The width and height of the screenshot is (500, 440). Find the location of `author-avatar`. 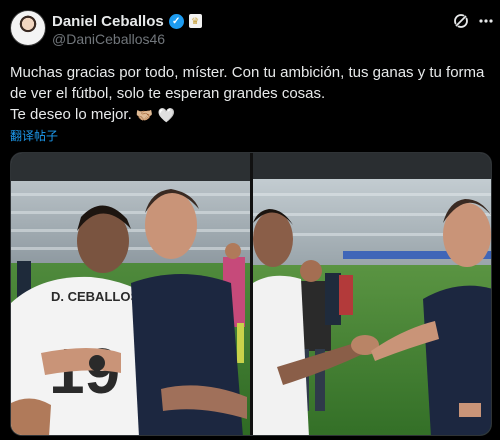

author-avatar is located at coordinates (28, 28).